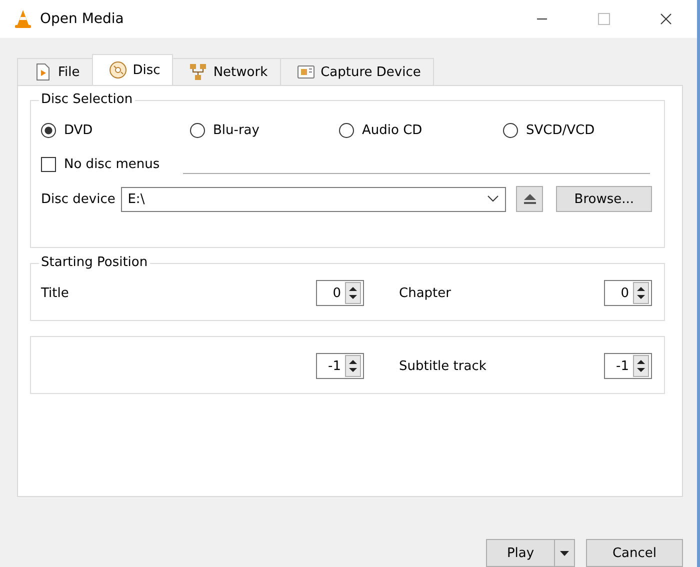 The image size is (700, 567). What do you see at coordinates (115, 130) in the screenshot?
I see `radio-option: DVD` at bounding box center [115, 130].